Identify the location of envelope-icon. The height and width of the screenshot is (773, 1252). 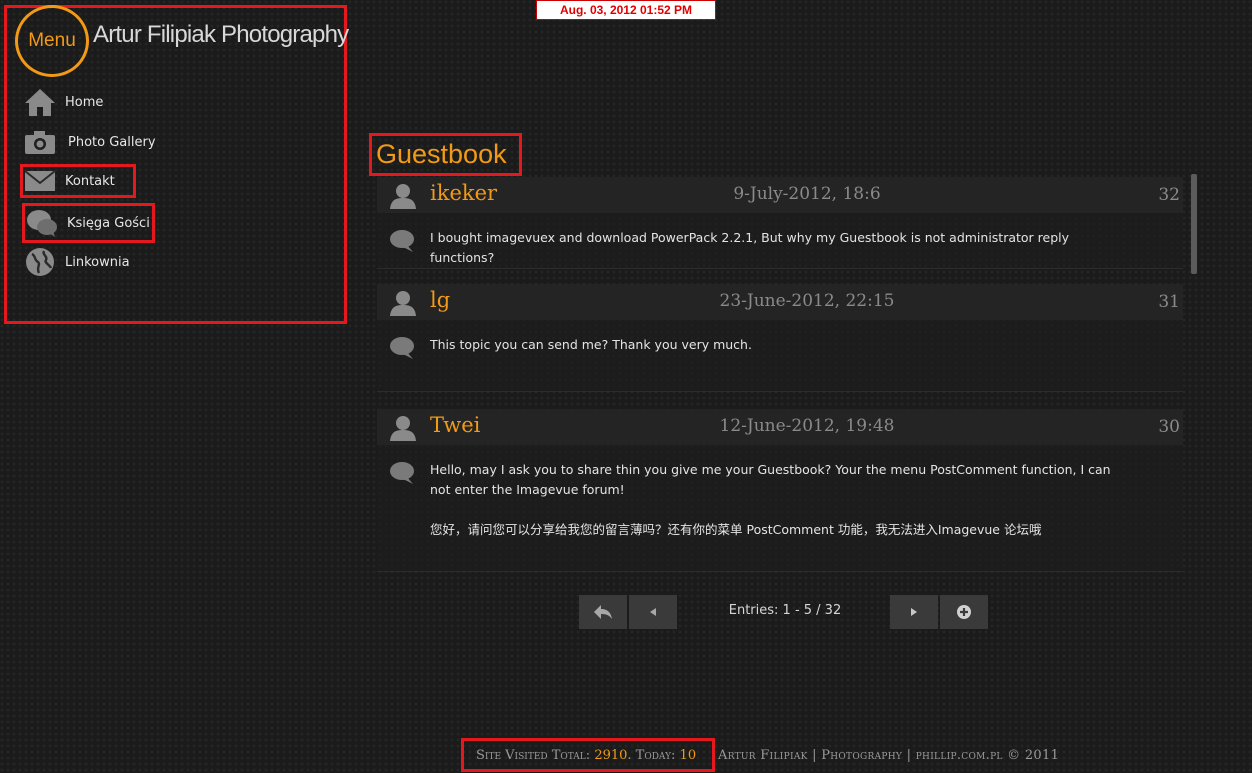
(40, 181).